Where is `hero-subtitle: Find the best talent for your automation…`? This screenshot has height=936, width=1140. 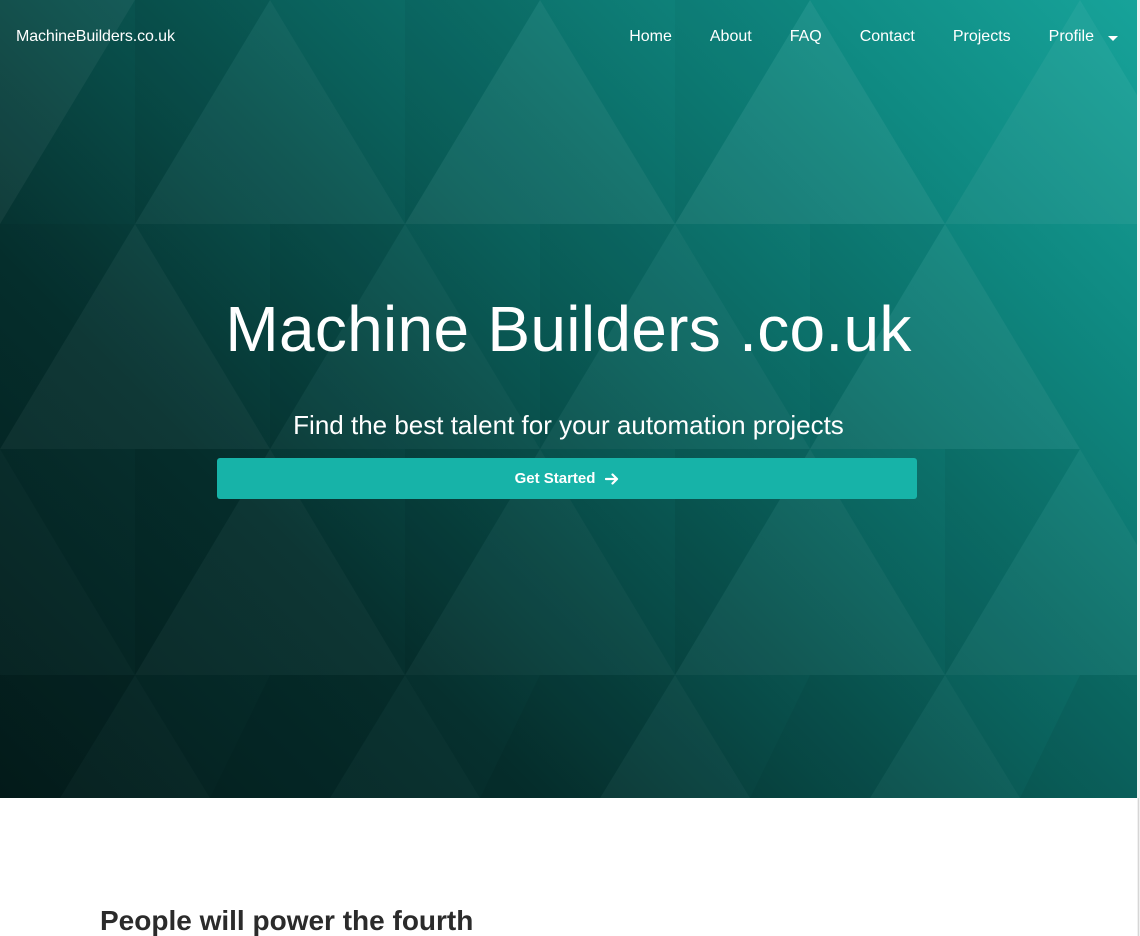
hero-subtitle: Find the best talent for your automation… is located at coordinates (568, 425).